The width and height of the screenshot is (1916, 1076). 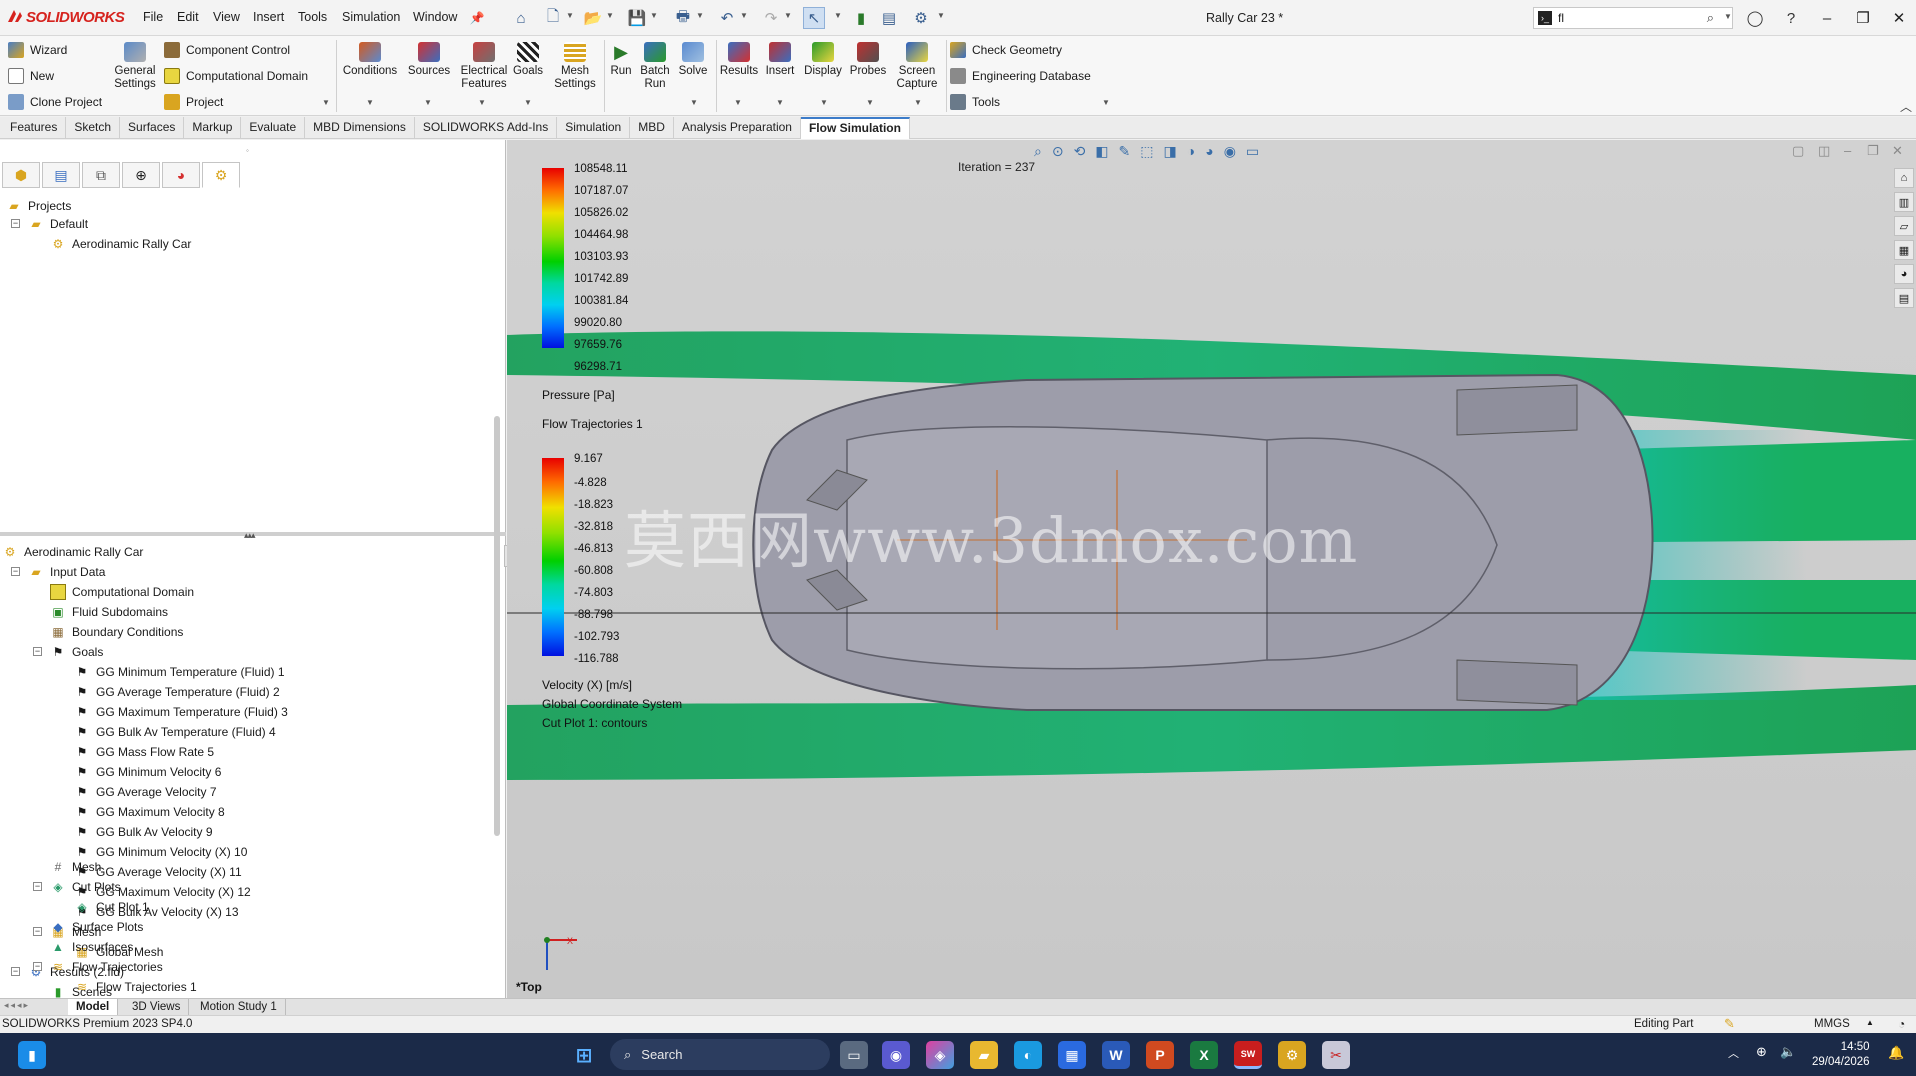 I want to click on print-icon: 🖶, so click(x=683, y=18).